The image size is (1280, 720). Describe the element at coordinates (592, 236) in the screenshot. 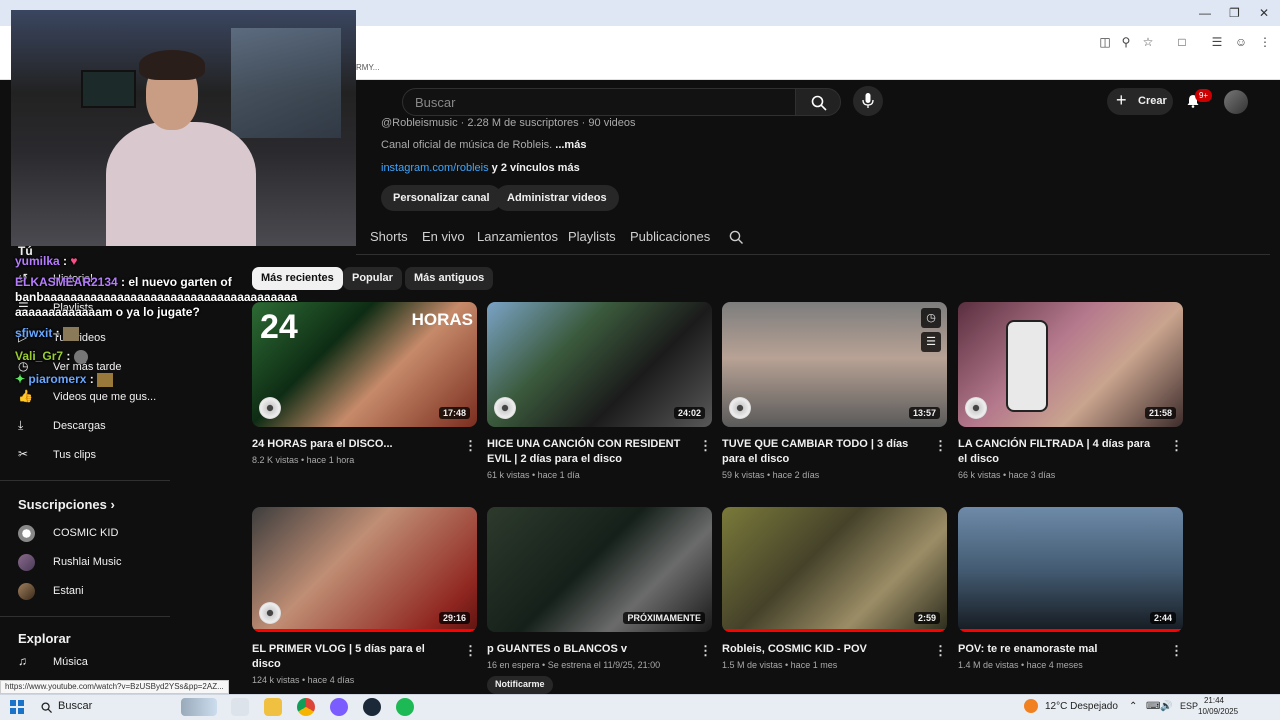

I see `tab-playlists: Playlists` at that location.